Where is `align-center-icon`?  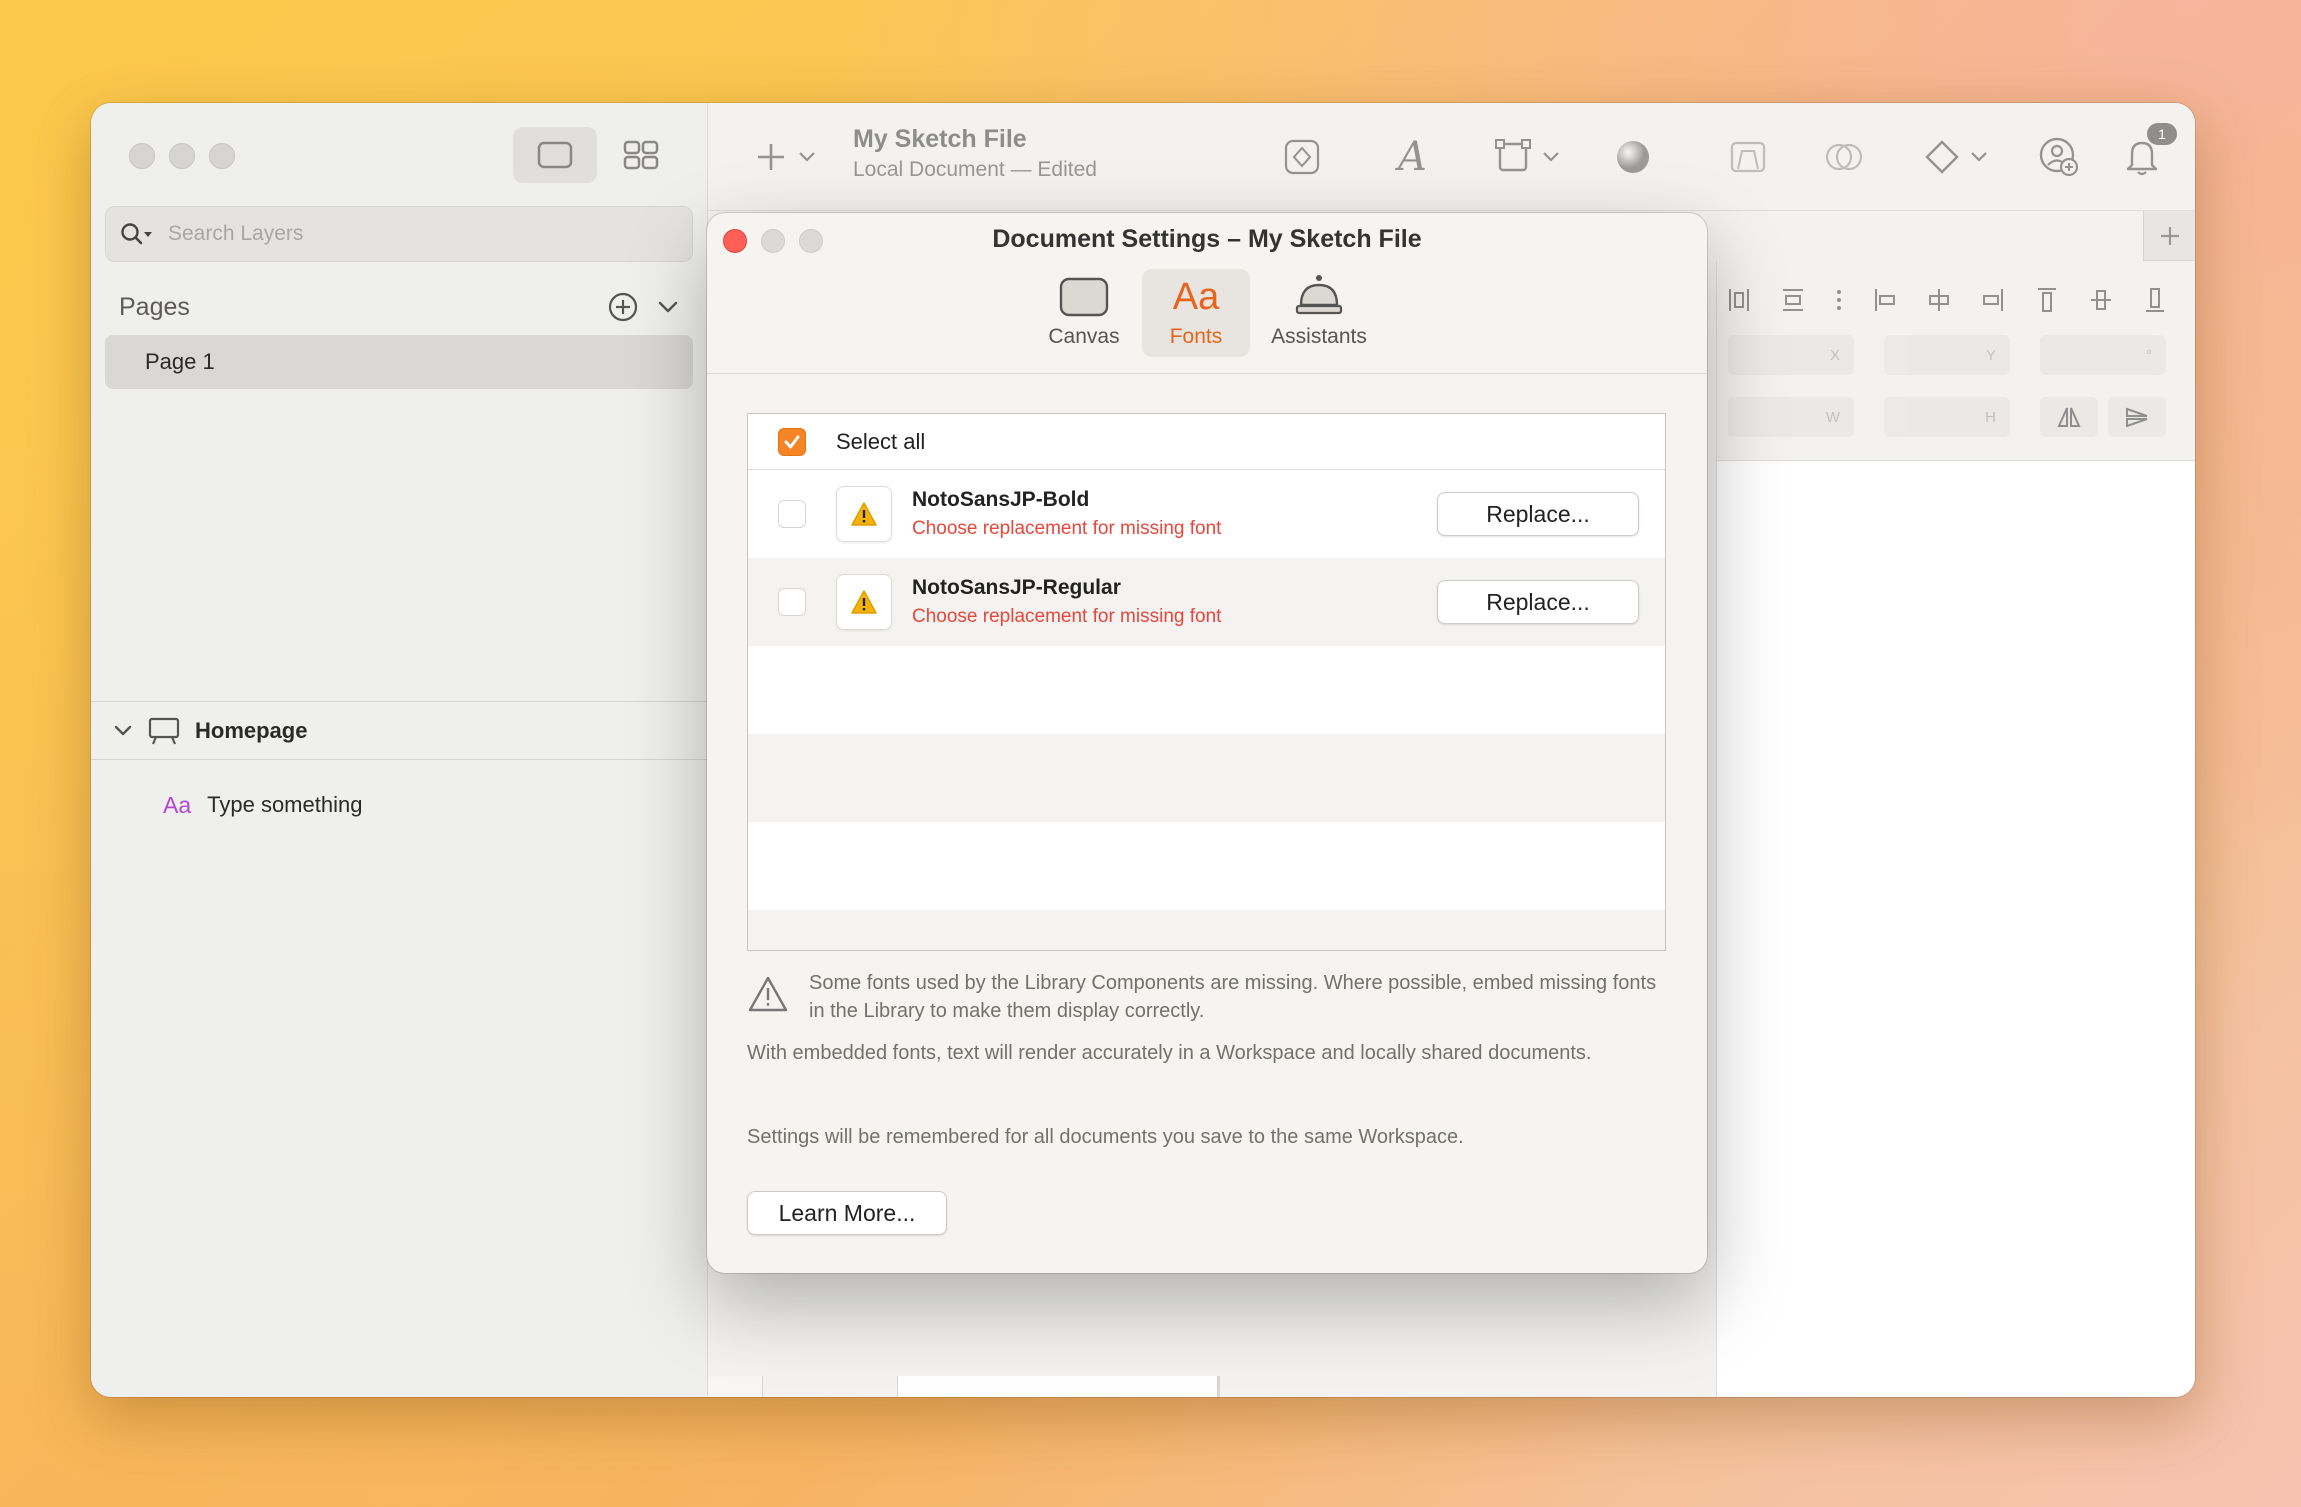 align-center-icon is located at coordinates (1939, 300).